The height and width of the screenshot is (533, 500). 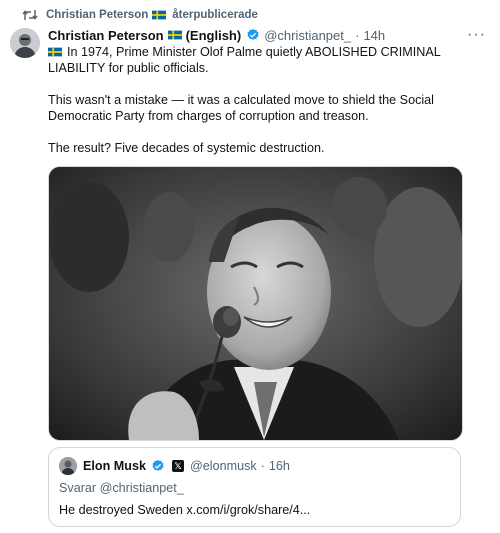 What do you see at coordinates (30, 15) in the screenshot?
I see `repost-icon` at bounding box center [30, 15].